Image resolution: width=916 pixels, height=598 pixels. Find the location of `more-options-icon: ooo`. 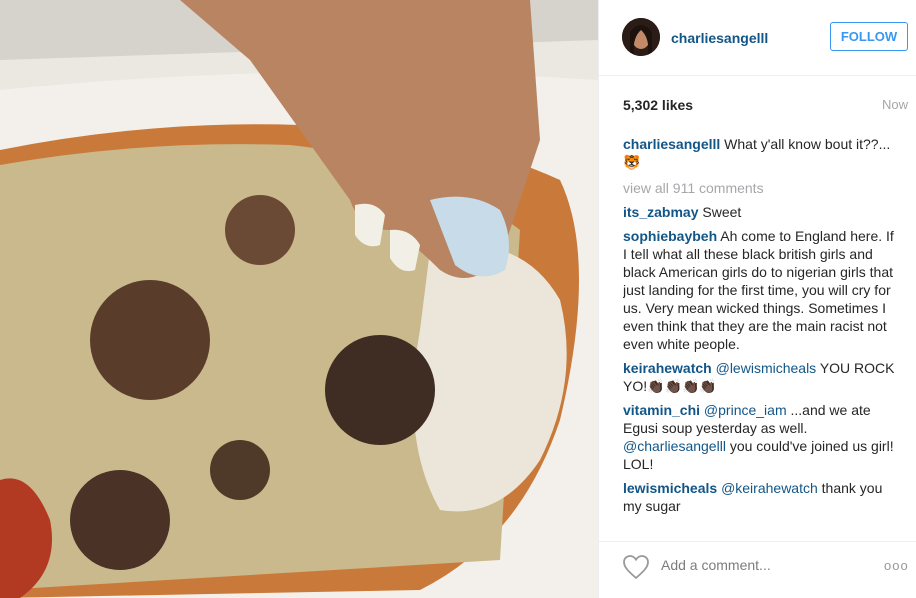

more-options-icon: ooo is located at coordinates (896, 565).